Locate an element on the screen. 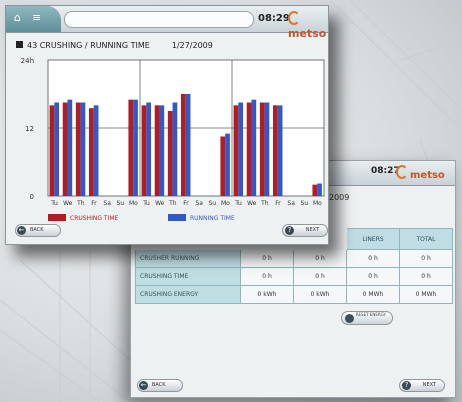  row-label: CRUSHER RUNNING is located at coordinates (188, 258).